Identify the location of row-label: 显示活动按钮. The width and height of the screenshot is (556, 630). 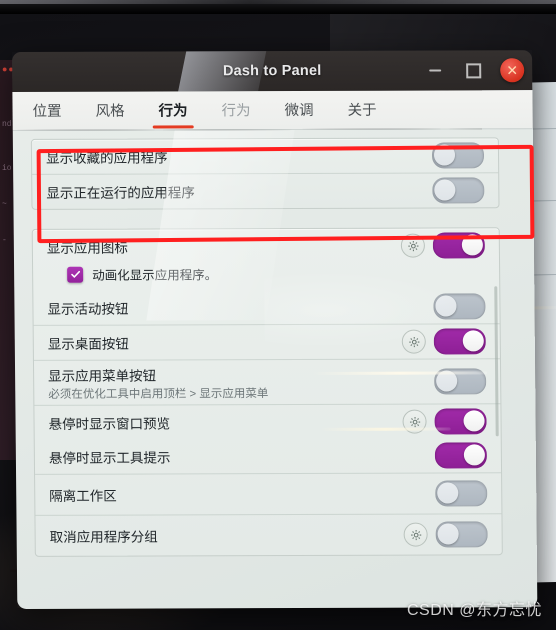
(88, 309).